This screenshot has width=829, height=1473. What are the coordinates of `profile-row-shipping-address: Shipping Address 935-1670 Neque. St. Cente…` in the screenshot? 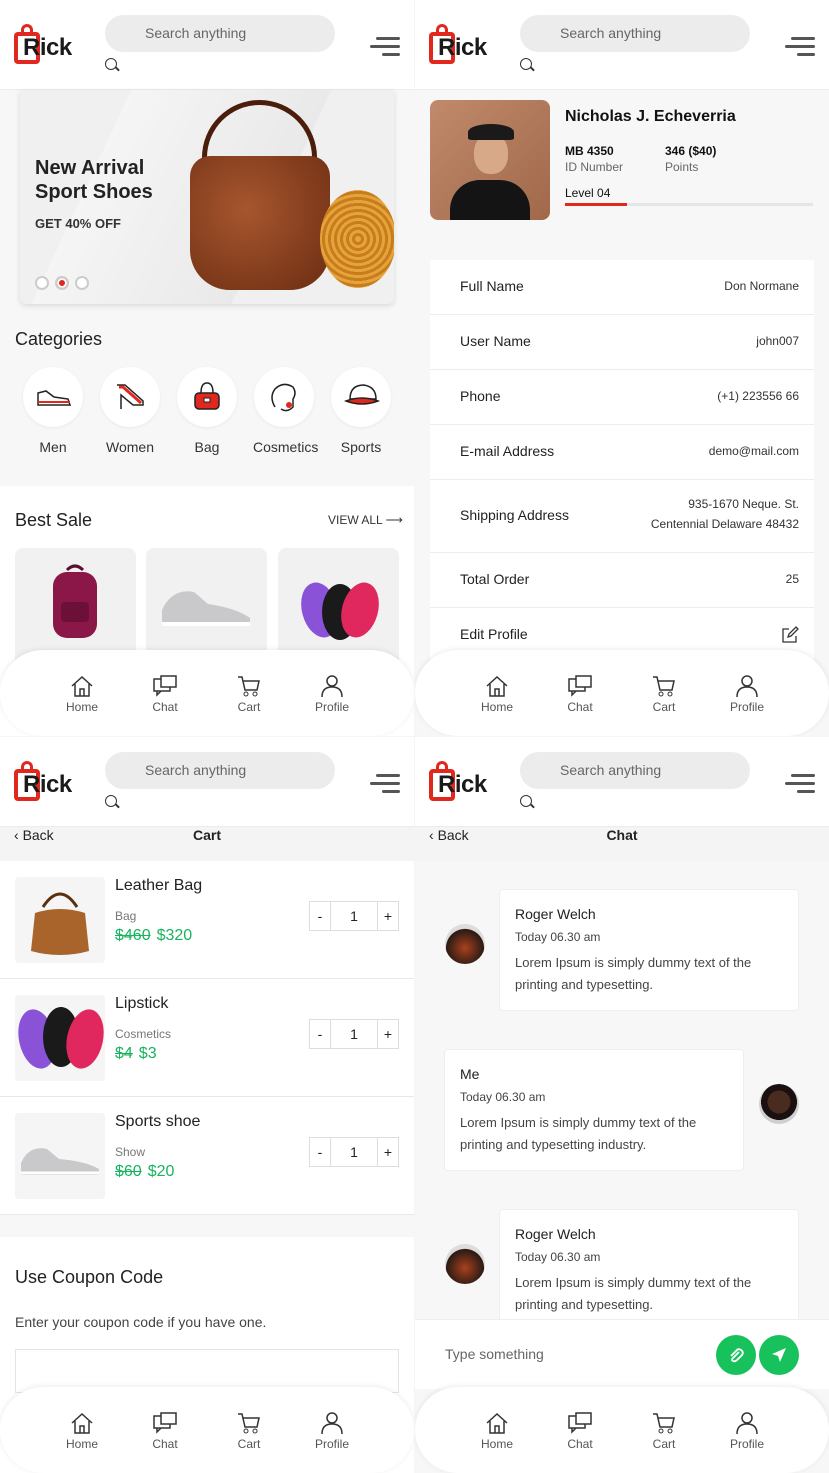 It's located at (622, 516).